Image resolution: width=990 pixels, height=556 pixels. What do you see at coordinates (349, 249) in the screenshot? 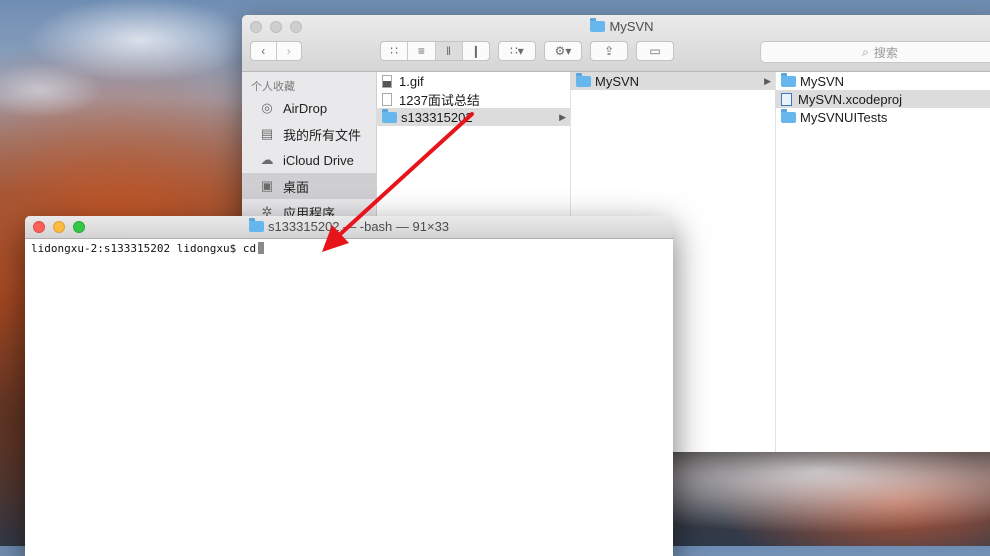
I see `terminal-content: lidongxu-2:s133315202 lidongxu$ cd` at bounding box center [349, 249].